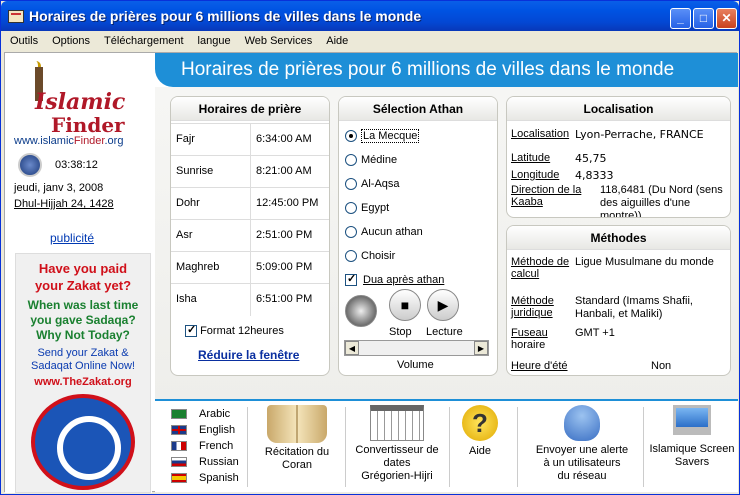 This screenshot has height=495, width=740. Describe the element at coordinates (594, 175) in the screenshot. I see `longitude-value: 4,8333` at that location.